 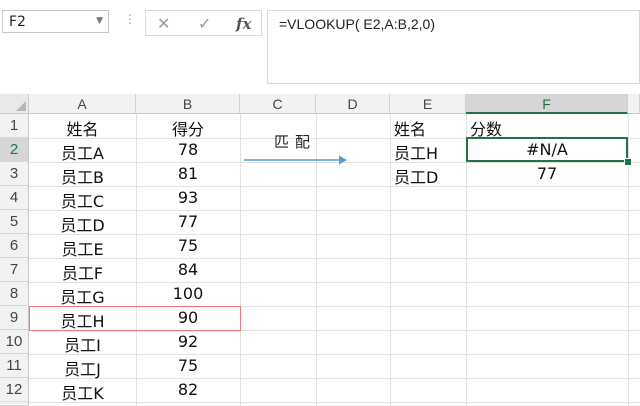 What do you see at coordinates (14, 150) in the screenshot?
I see `row-header-2: 2` at bounding box center [14, 150].